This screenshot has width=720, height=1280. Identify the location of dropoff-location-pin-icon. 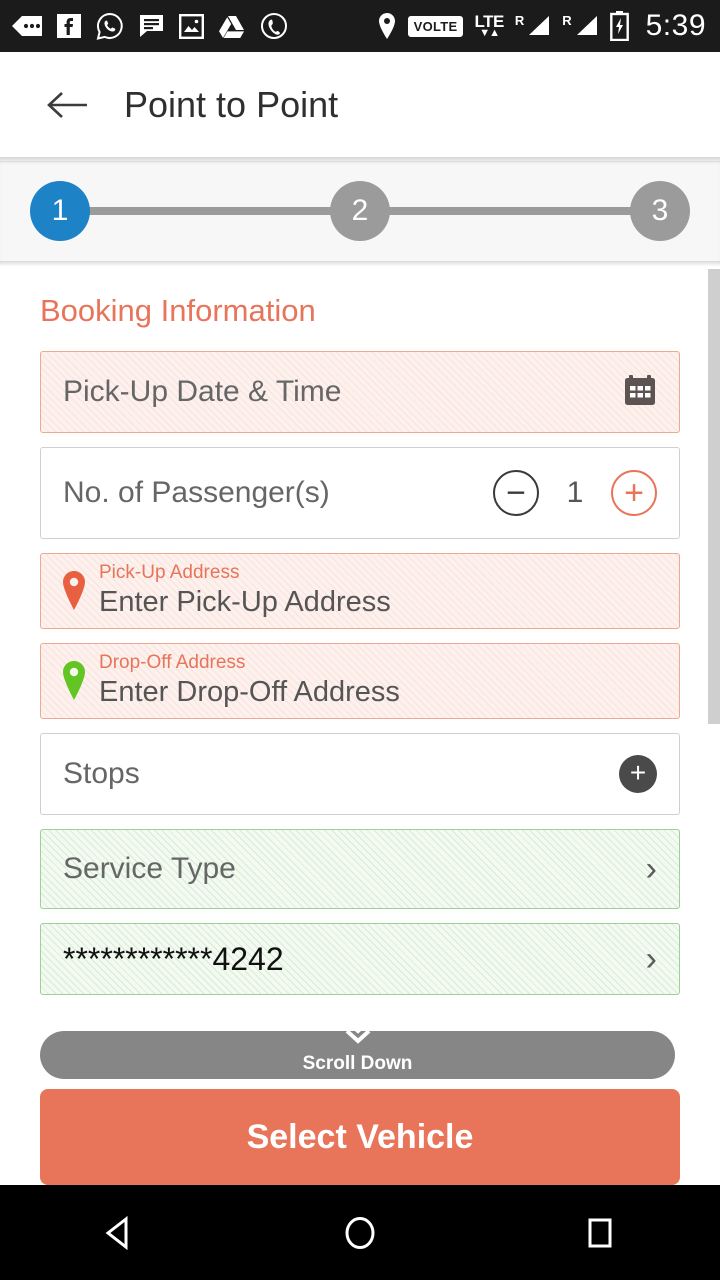
(74, 681).